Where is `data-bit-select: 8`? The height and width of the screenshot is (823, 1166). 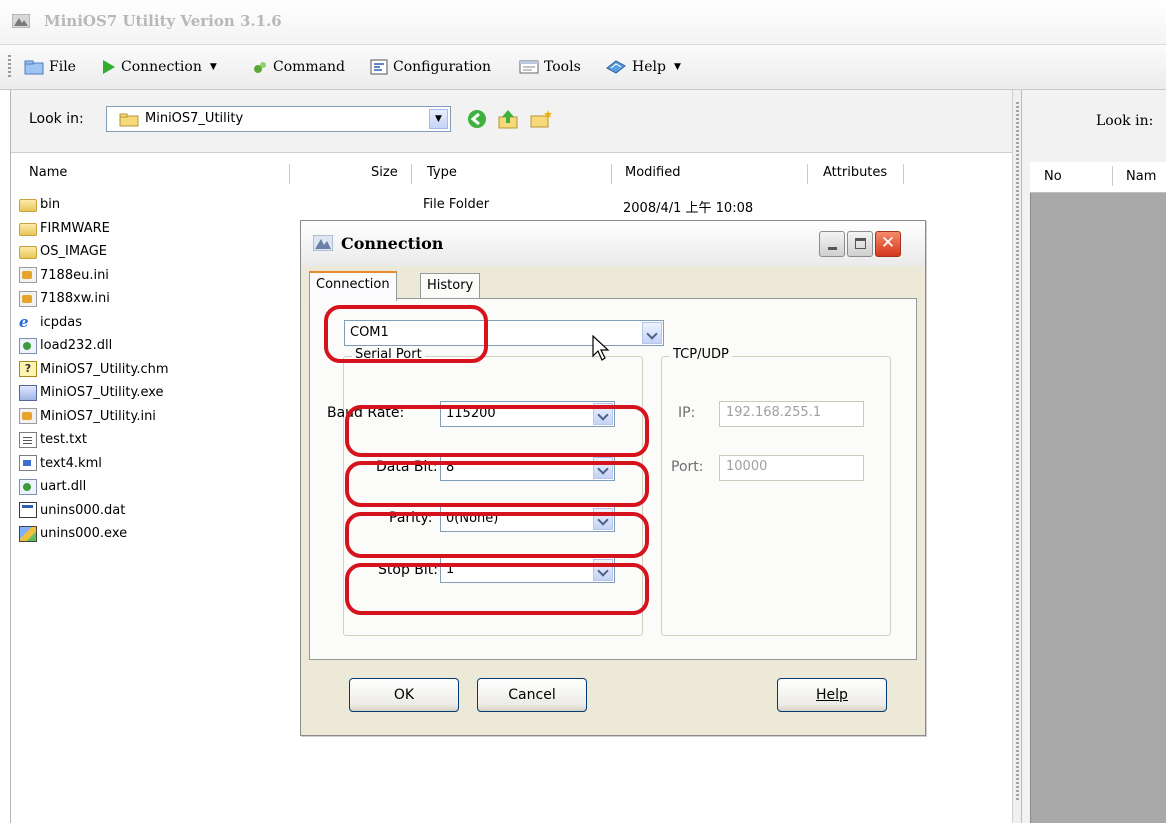
data-bit-select: 8 is located at coordinates (527, 468).